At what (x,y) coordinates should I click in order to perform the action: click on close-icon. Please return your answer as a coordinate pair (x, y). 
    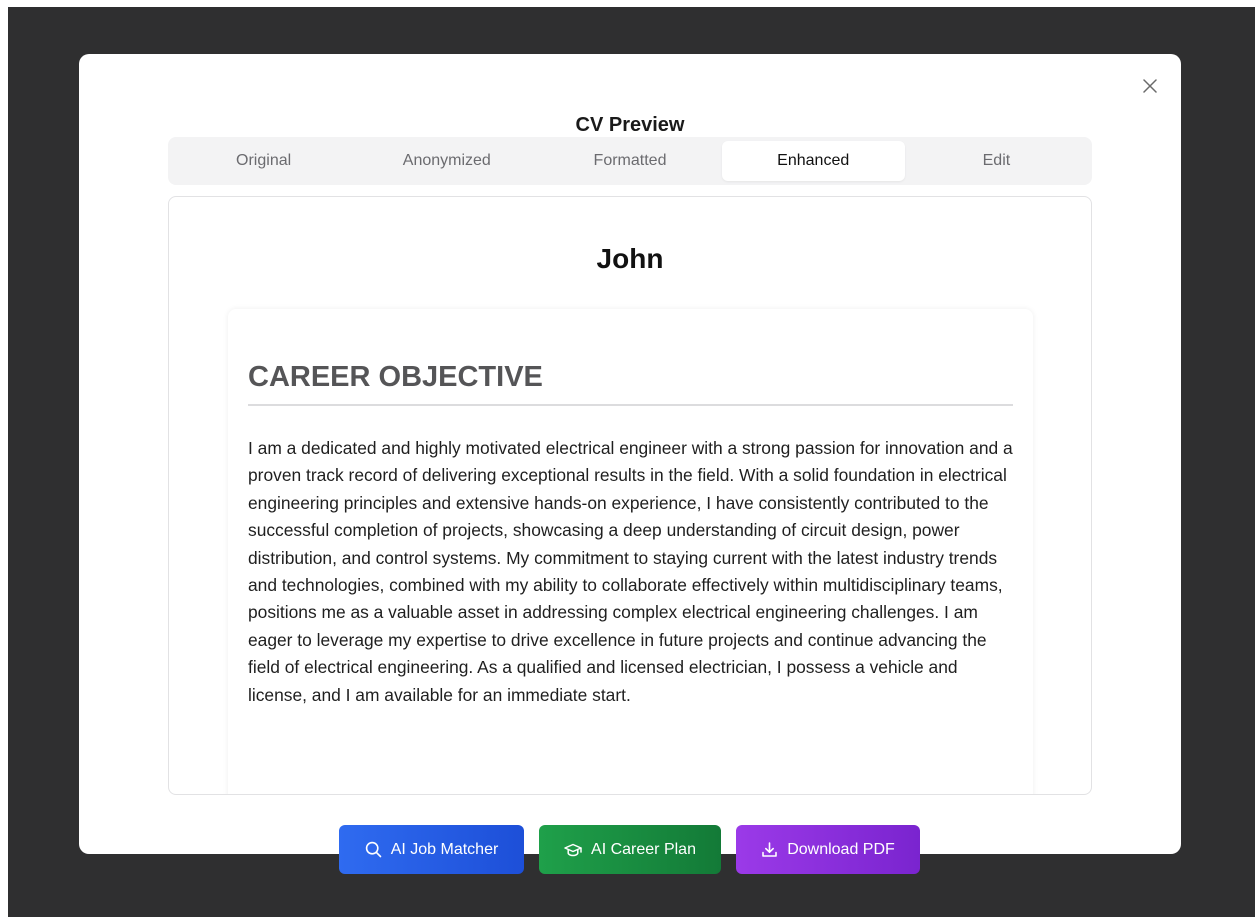
    Looking at the image, I should click on (1150, 86).